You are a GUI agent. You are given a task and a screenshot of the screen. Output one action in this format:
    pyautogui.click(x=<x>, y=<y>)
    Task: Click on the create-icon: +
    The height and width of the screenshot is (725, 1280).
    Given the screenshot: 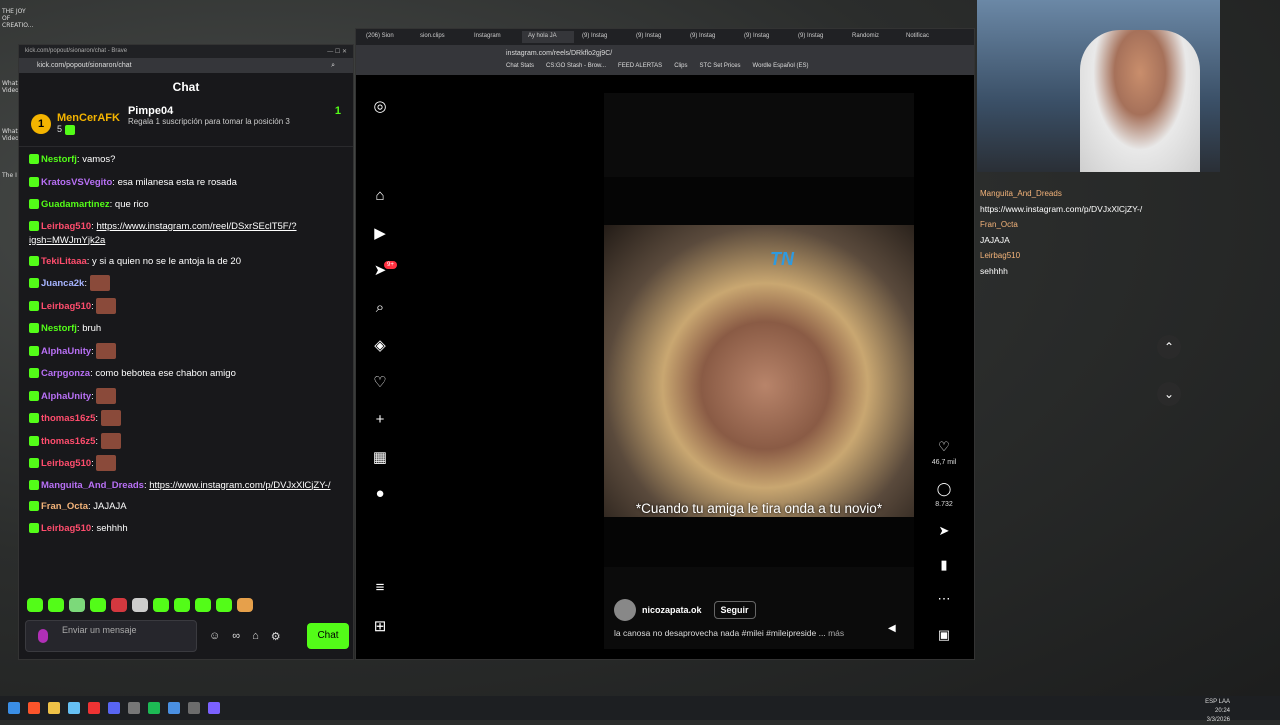 What is the action you would take?
    pyautogui.click(x=380, y=419)
    